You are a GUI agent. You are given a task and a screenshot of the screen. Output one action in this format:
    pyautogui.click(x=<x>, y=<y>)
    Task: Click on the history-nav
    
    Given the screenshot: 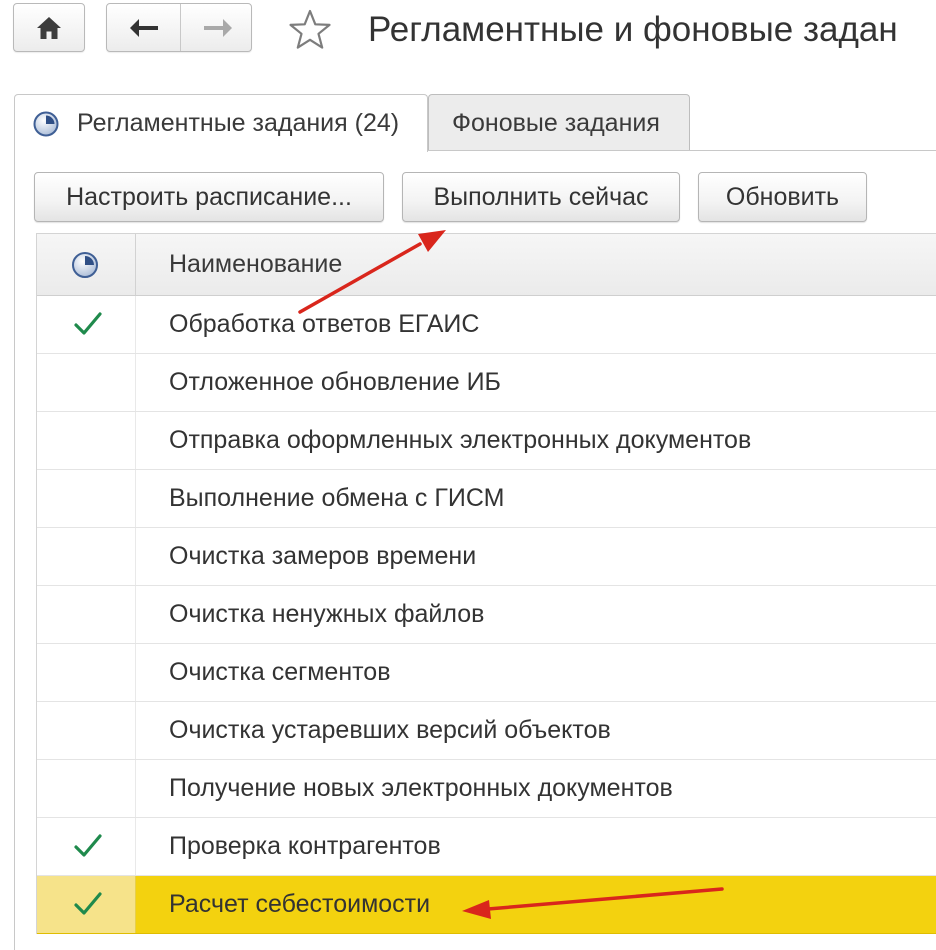 What is the action you would take?
    pyautogui.click(x=179, y=27)
    